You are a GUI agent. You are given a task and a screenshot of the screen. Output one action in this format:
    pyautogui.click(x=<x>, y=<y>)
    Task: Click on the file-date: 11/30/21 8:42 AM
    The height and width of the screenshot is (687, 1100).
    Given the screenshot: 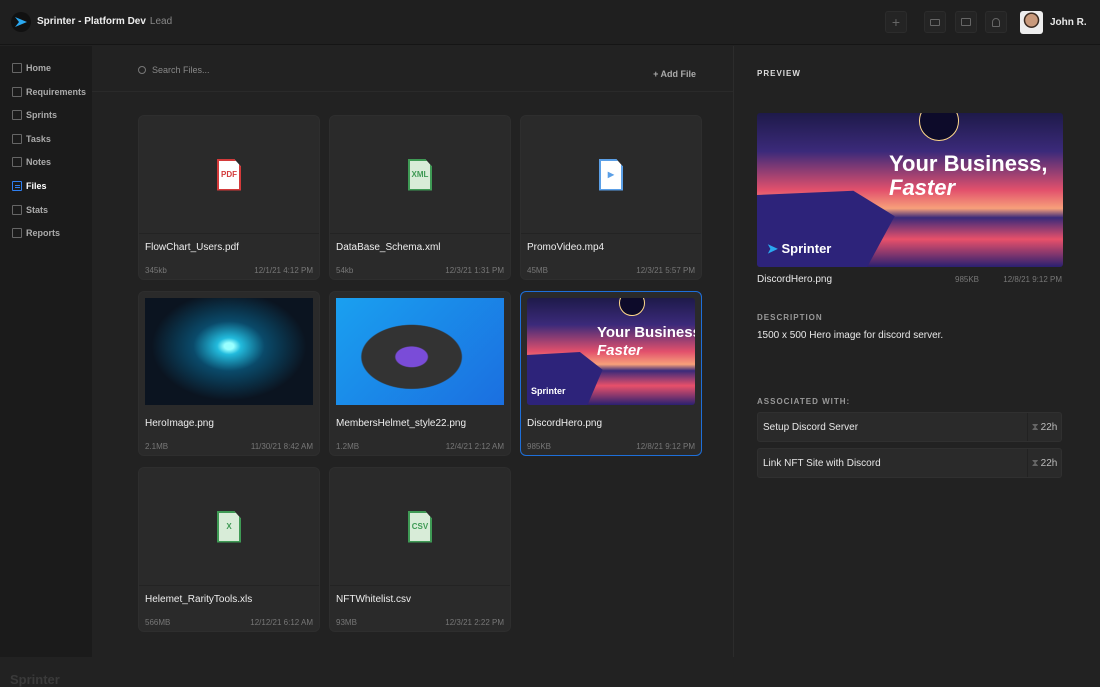 What is the action you would take?
    pyautogui.click(x=281, y=446)
    